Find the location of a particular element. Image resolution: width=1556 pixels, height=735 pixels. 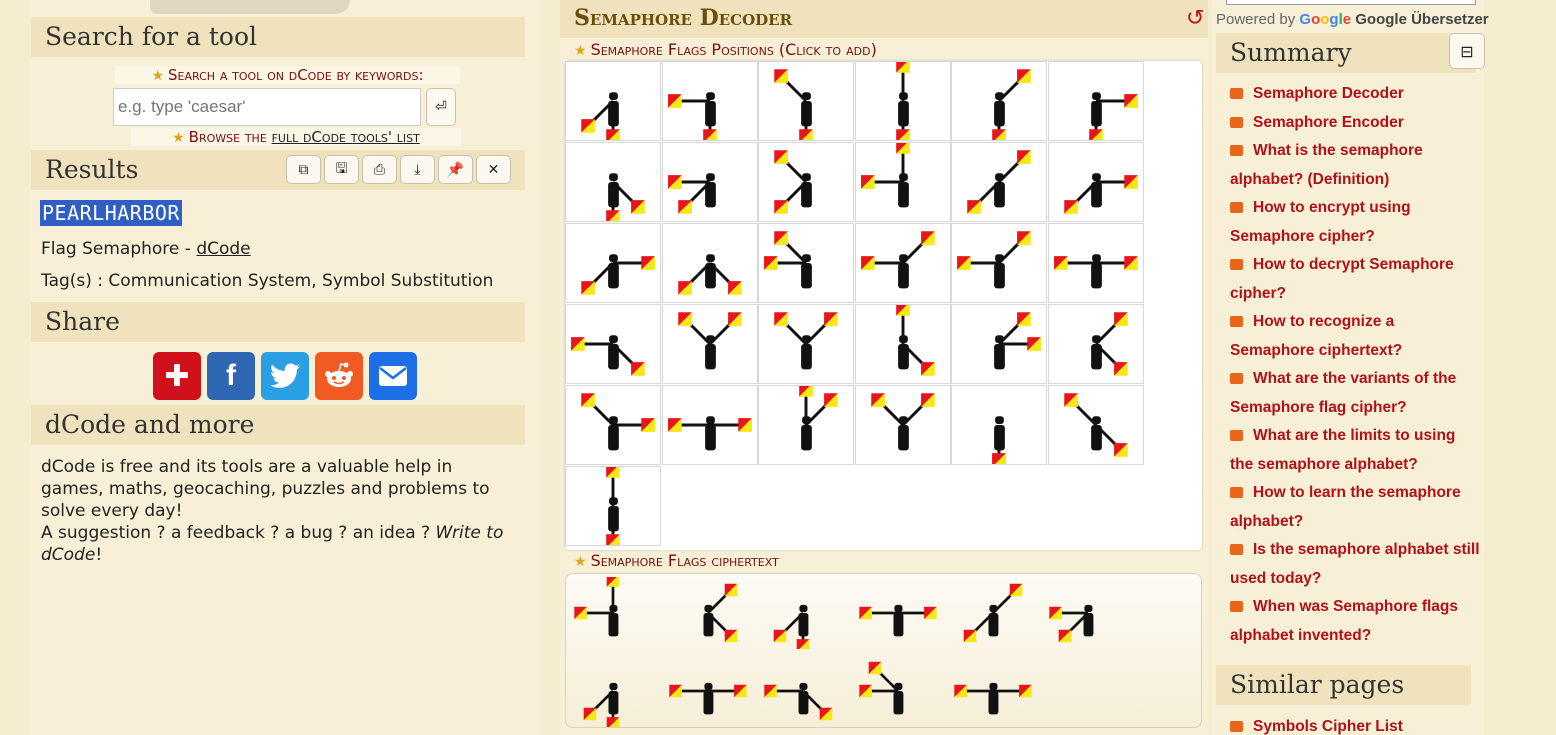

summary-header: Summary is located at coordinates (1346, 53).